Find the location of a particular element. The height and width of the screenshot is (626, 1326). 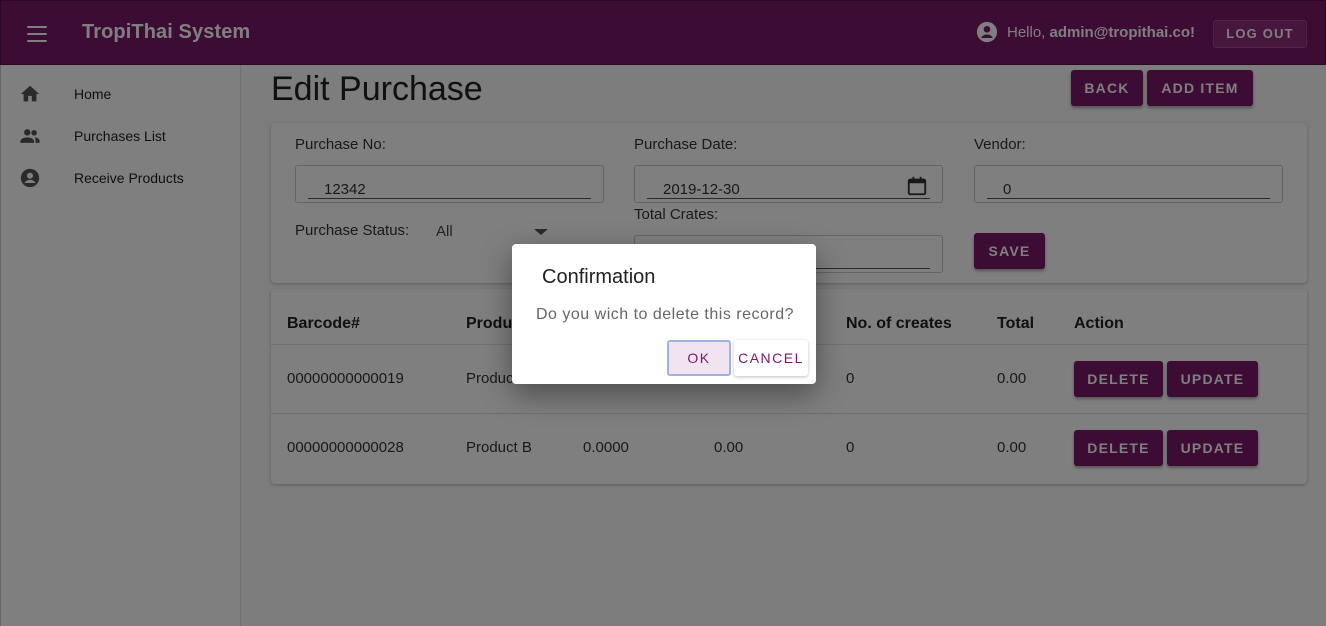

dialog-message: Do you wich to delete this record? is located at coordinates (665, 314).